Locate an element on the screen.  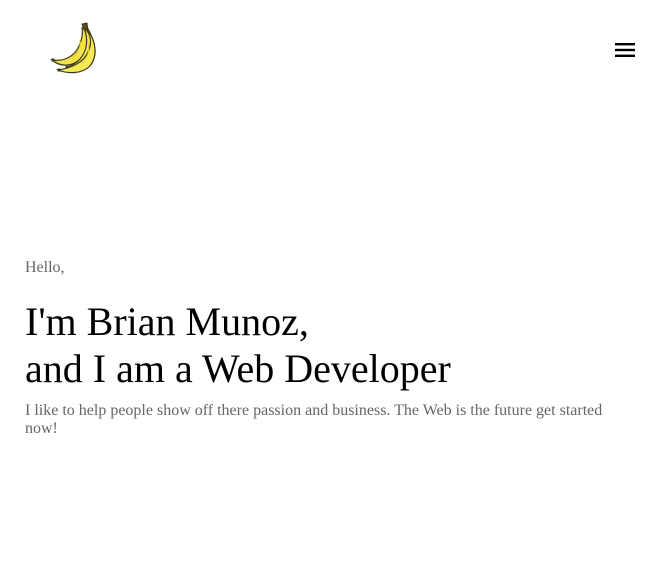
headline-line-2: and I am a Web Developer is located at coordinates (238, 368).